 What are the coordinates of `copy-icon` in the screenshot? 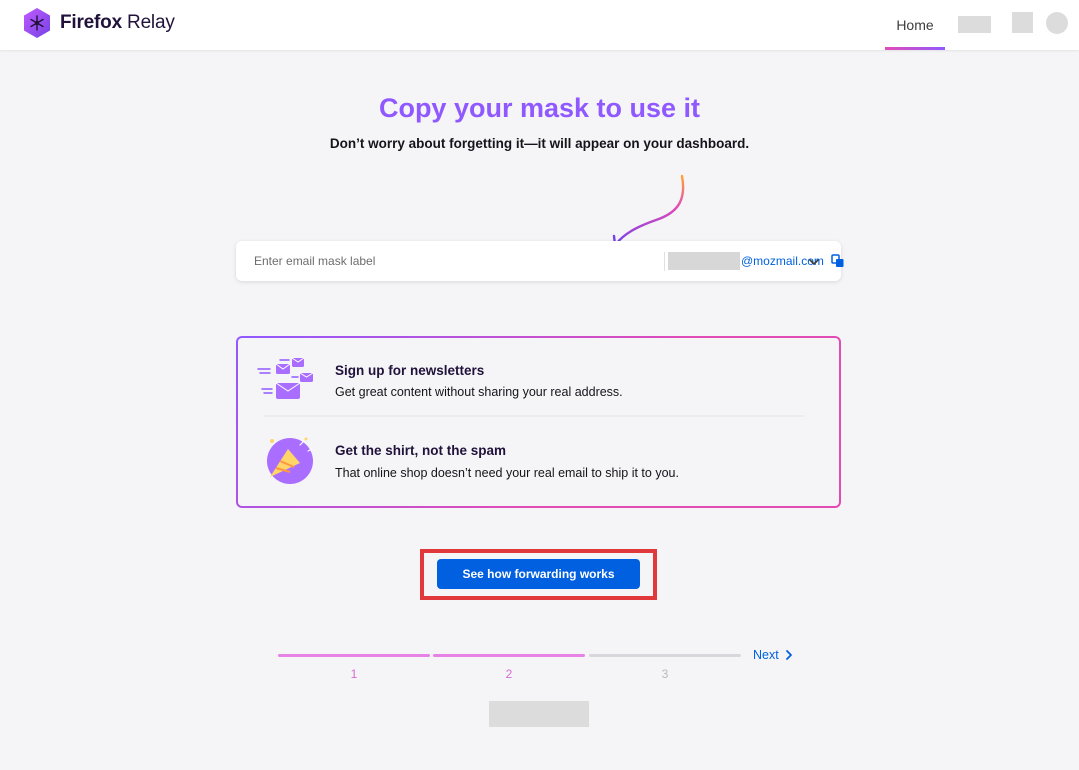 It's located at (838, 261).